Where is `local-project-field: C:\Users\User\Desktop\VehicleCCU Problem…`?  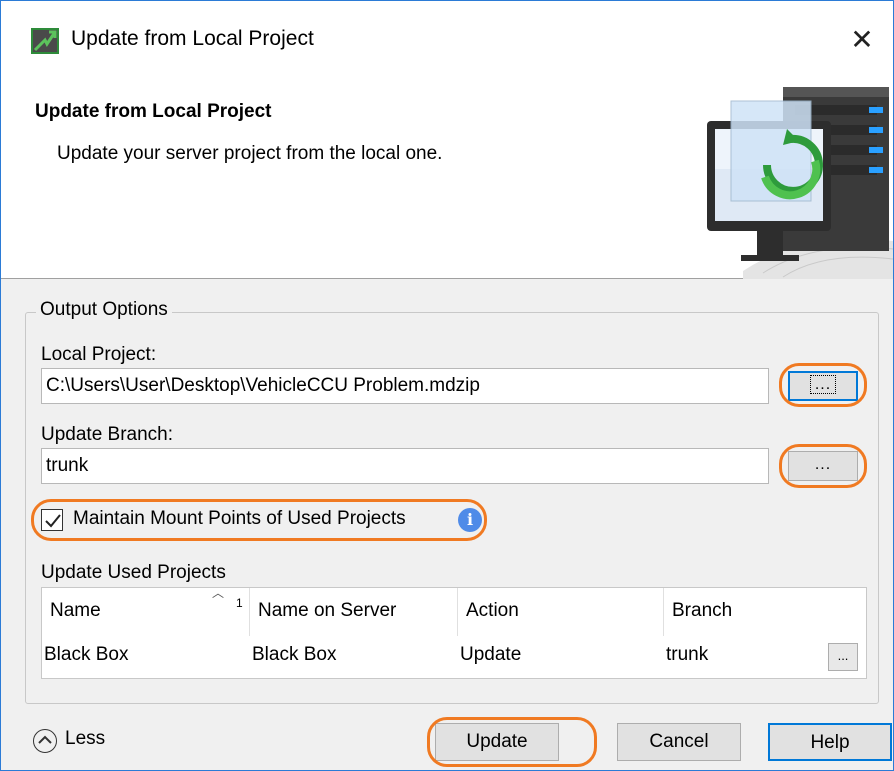 local-project-field: C:\Users\User\Desktop\VehicleCCU Problem… is located at coordinates (405, 386).